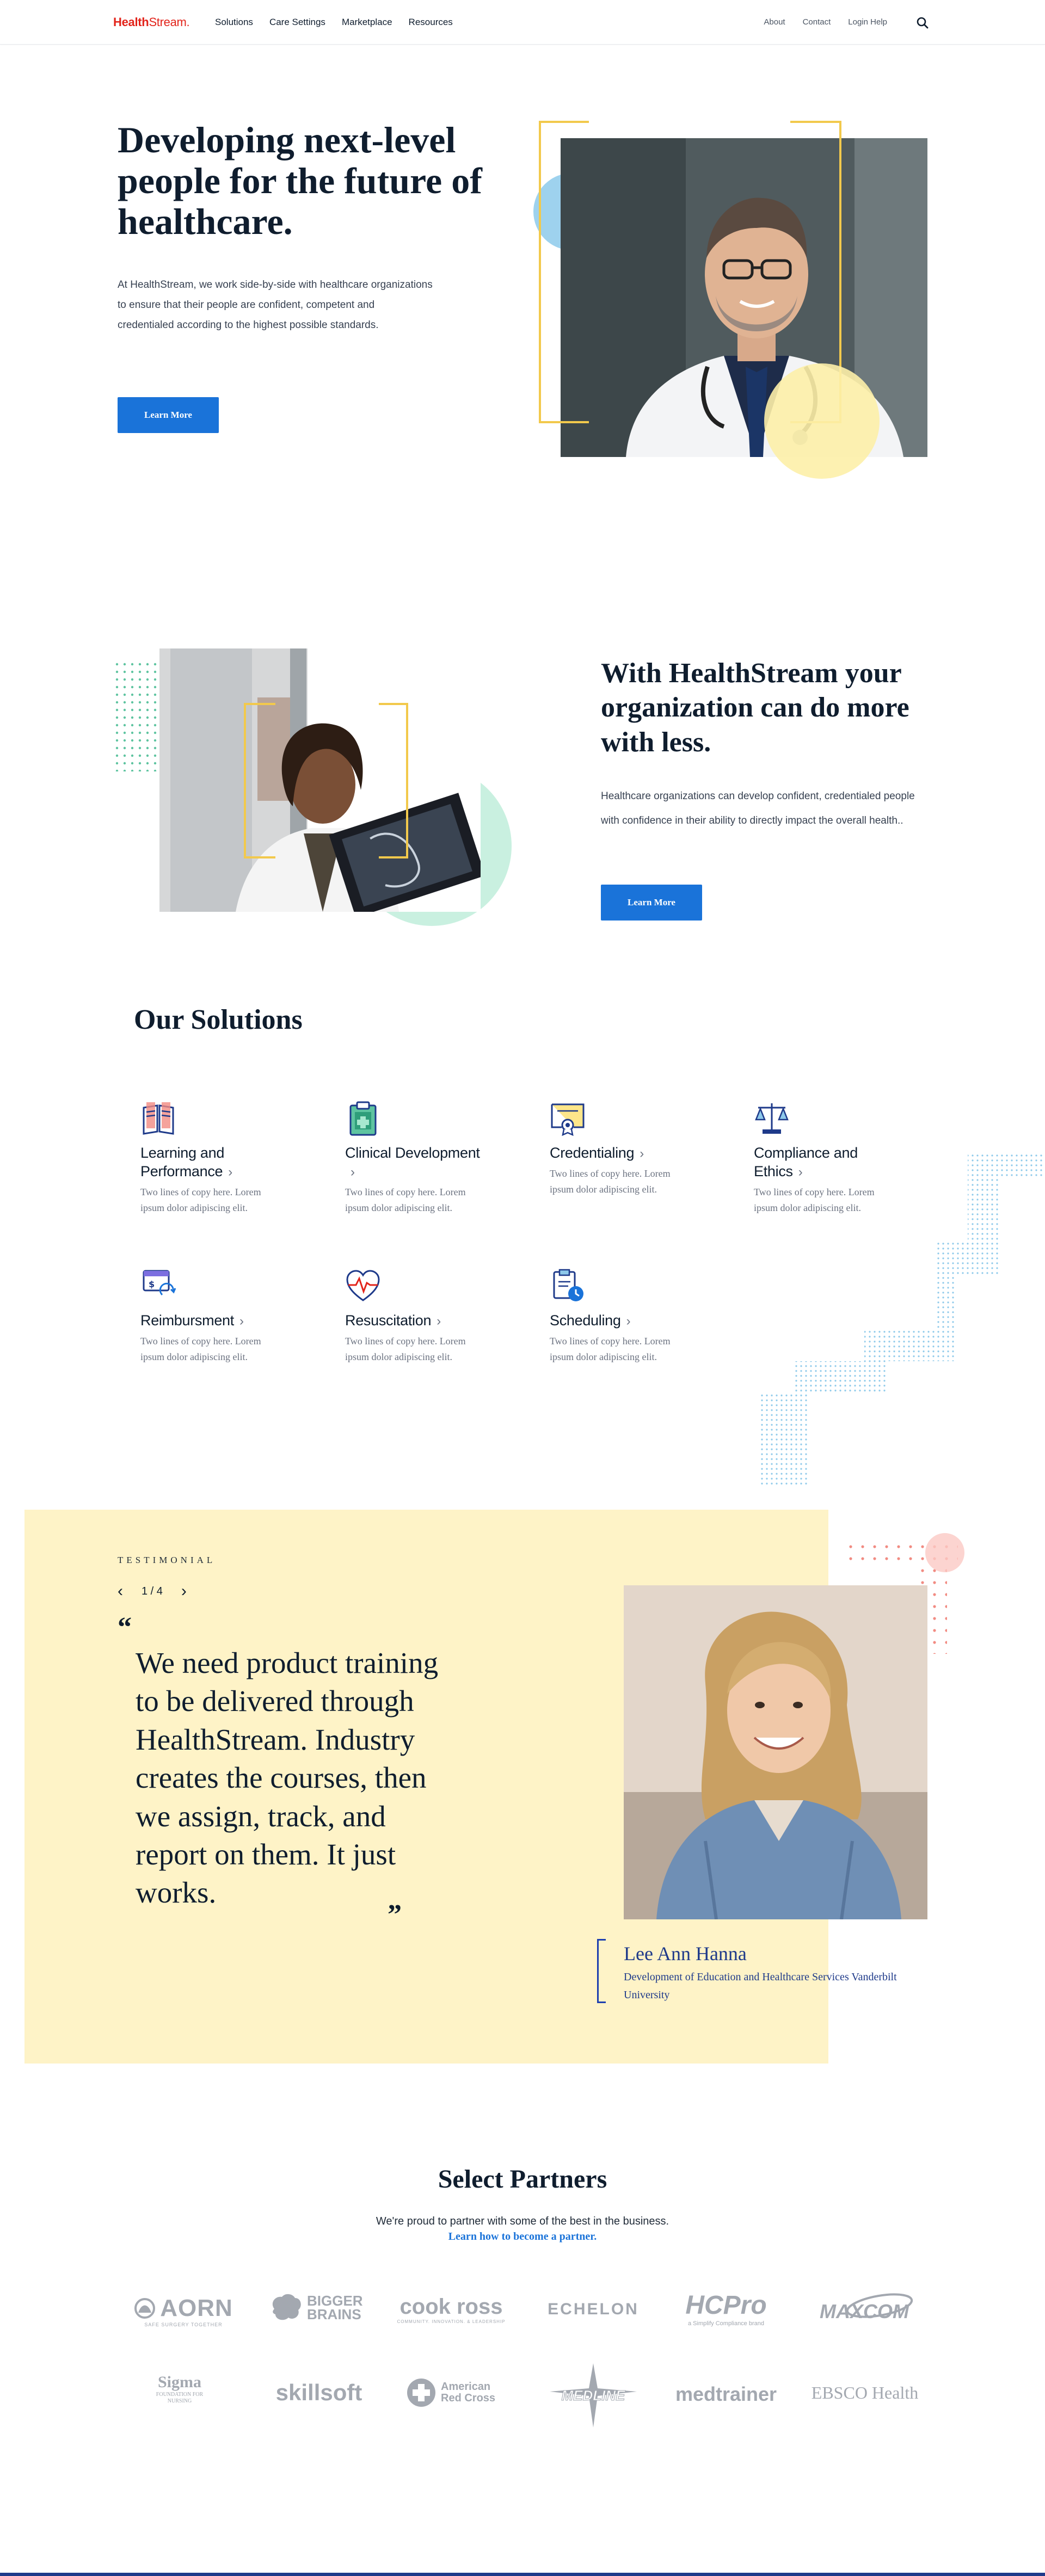  I want to click on testimonial-label: TESTIMONIAL, so click(167, 1560).